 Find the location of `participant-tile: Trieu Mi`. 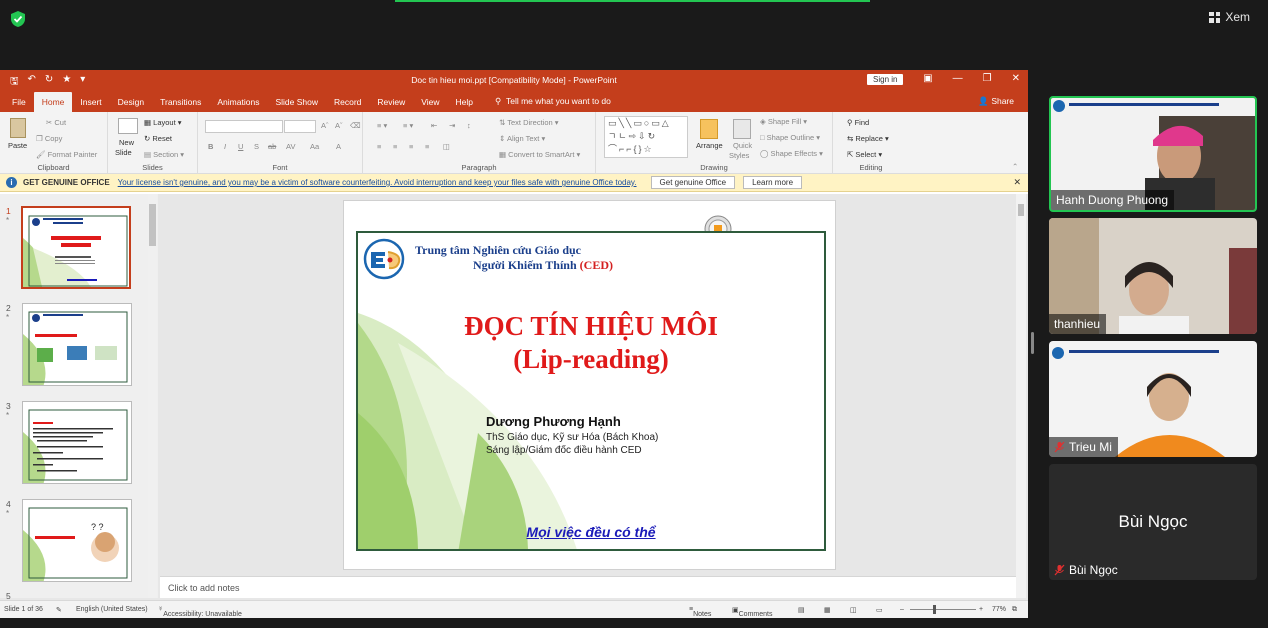

participant-tile: Trieu Mi is located at coordinates (1153, 399).